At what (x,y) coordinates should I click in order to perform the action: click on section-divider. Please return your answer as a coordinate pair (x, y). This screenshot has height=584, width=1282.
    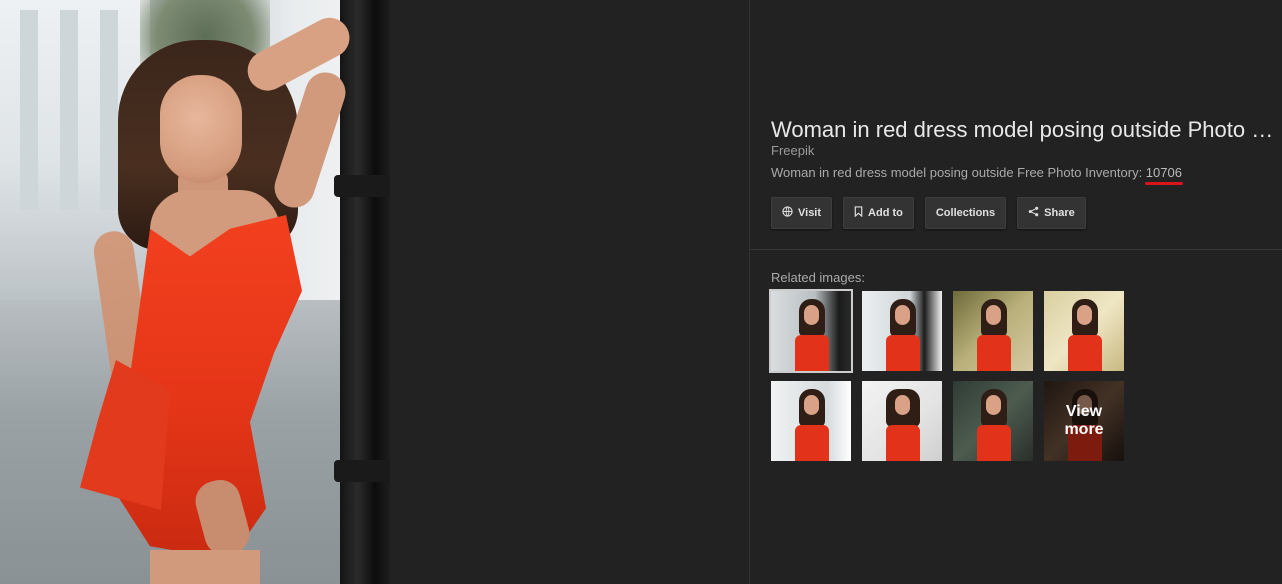
    Looking at the image, I should click on (1016, 249).